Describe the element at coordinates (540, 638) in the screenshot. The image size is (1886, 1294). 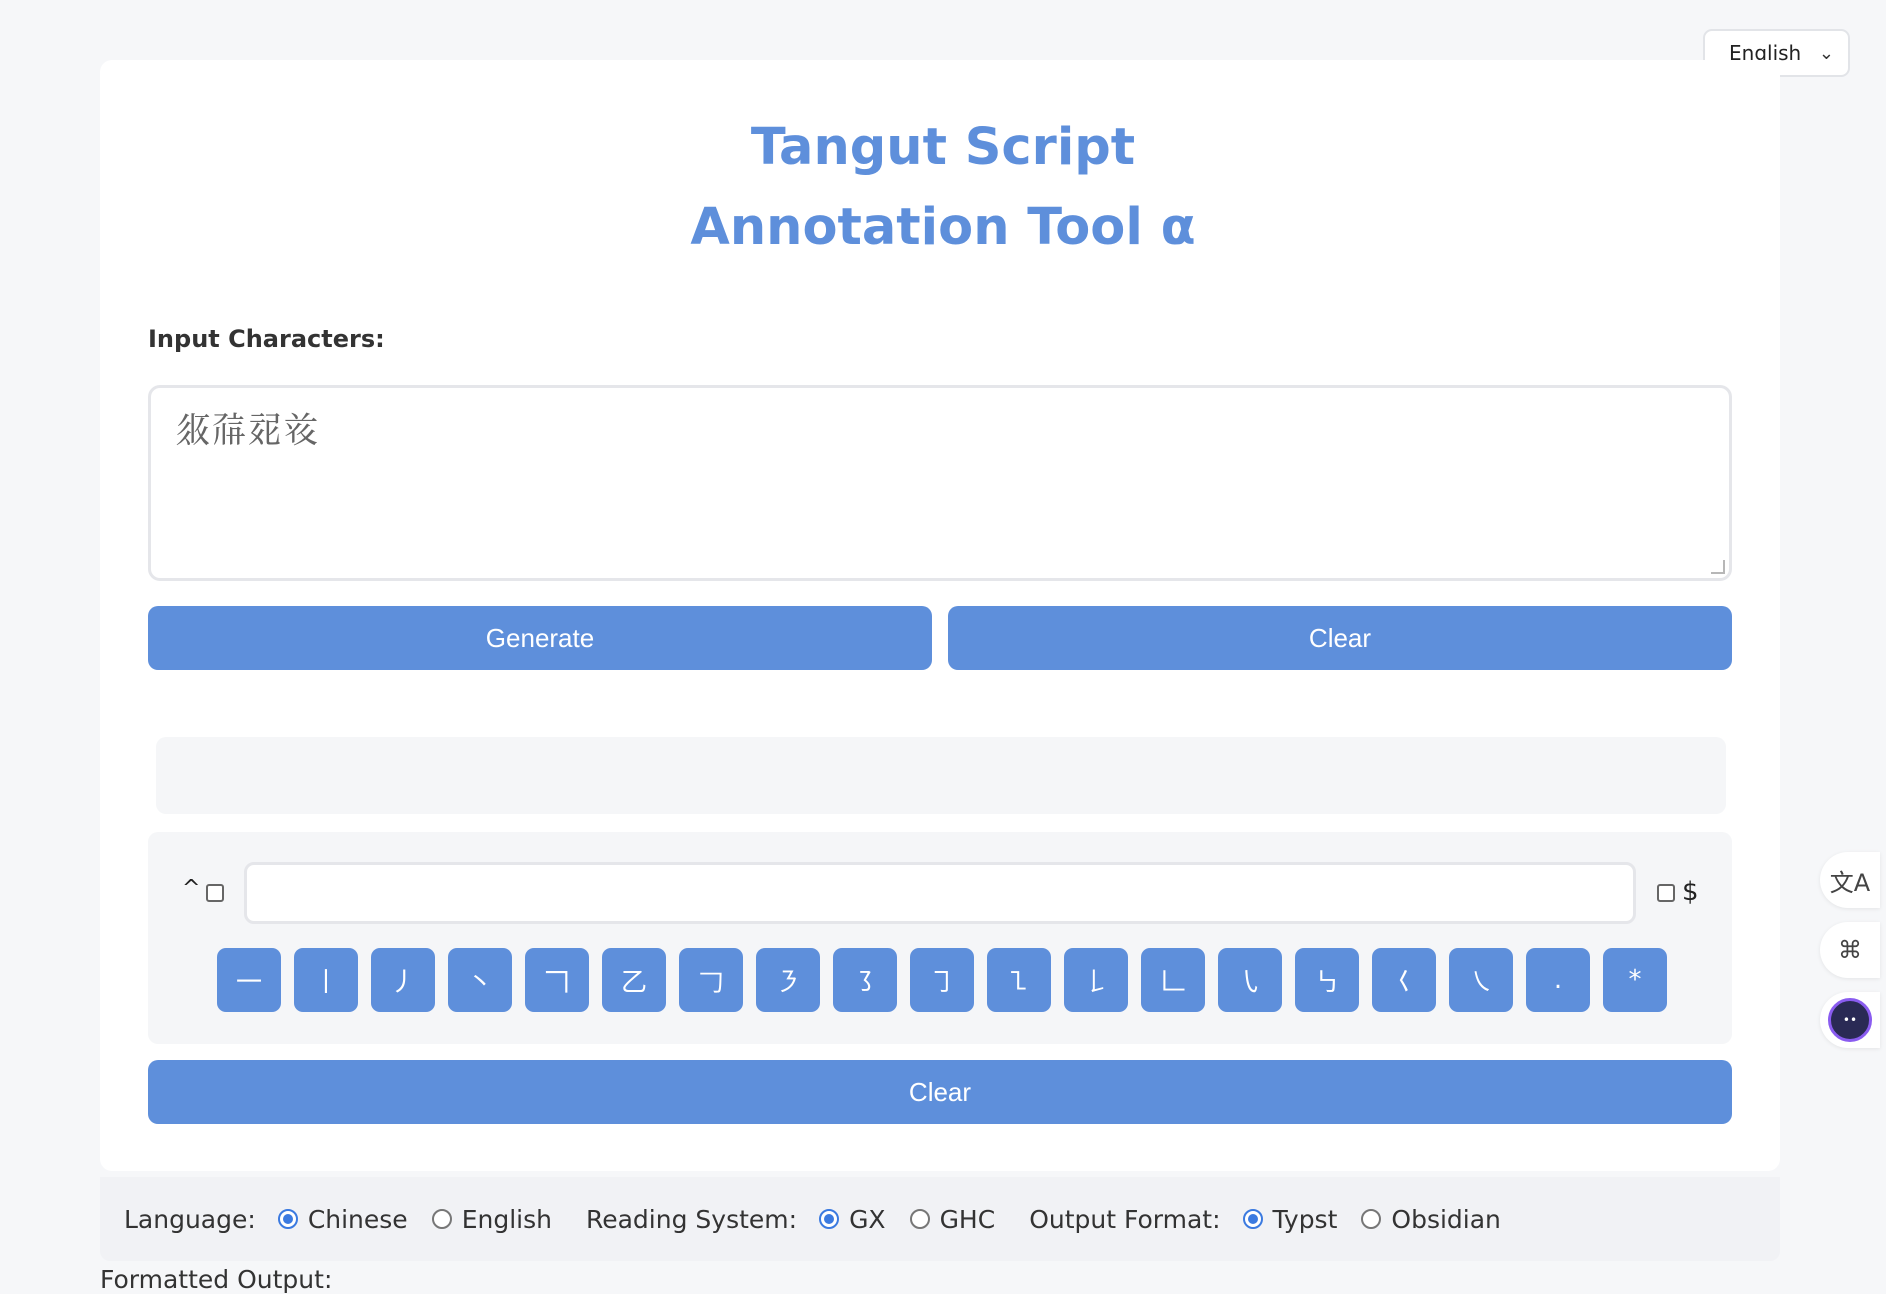
I see `generate-button: Generate` at that location.